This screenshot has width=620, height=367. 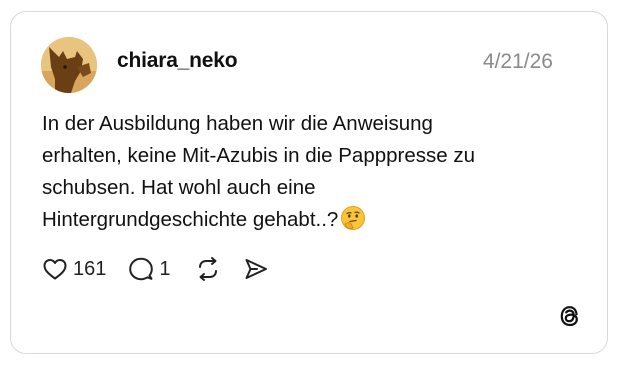 I want to click on thinking-face-emoji, so click(x=353, y=218).